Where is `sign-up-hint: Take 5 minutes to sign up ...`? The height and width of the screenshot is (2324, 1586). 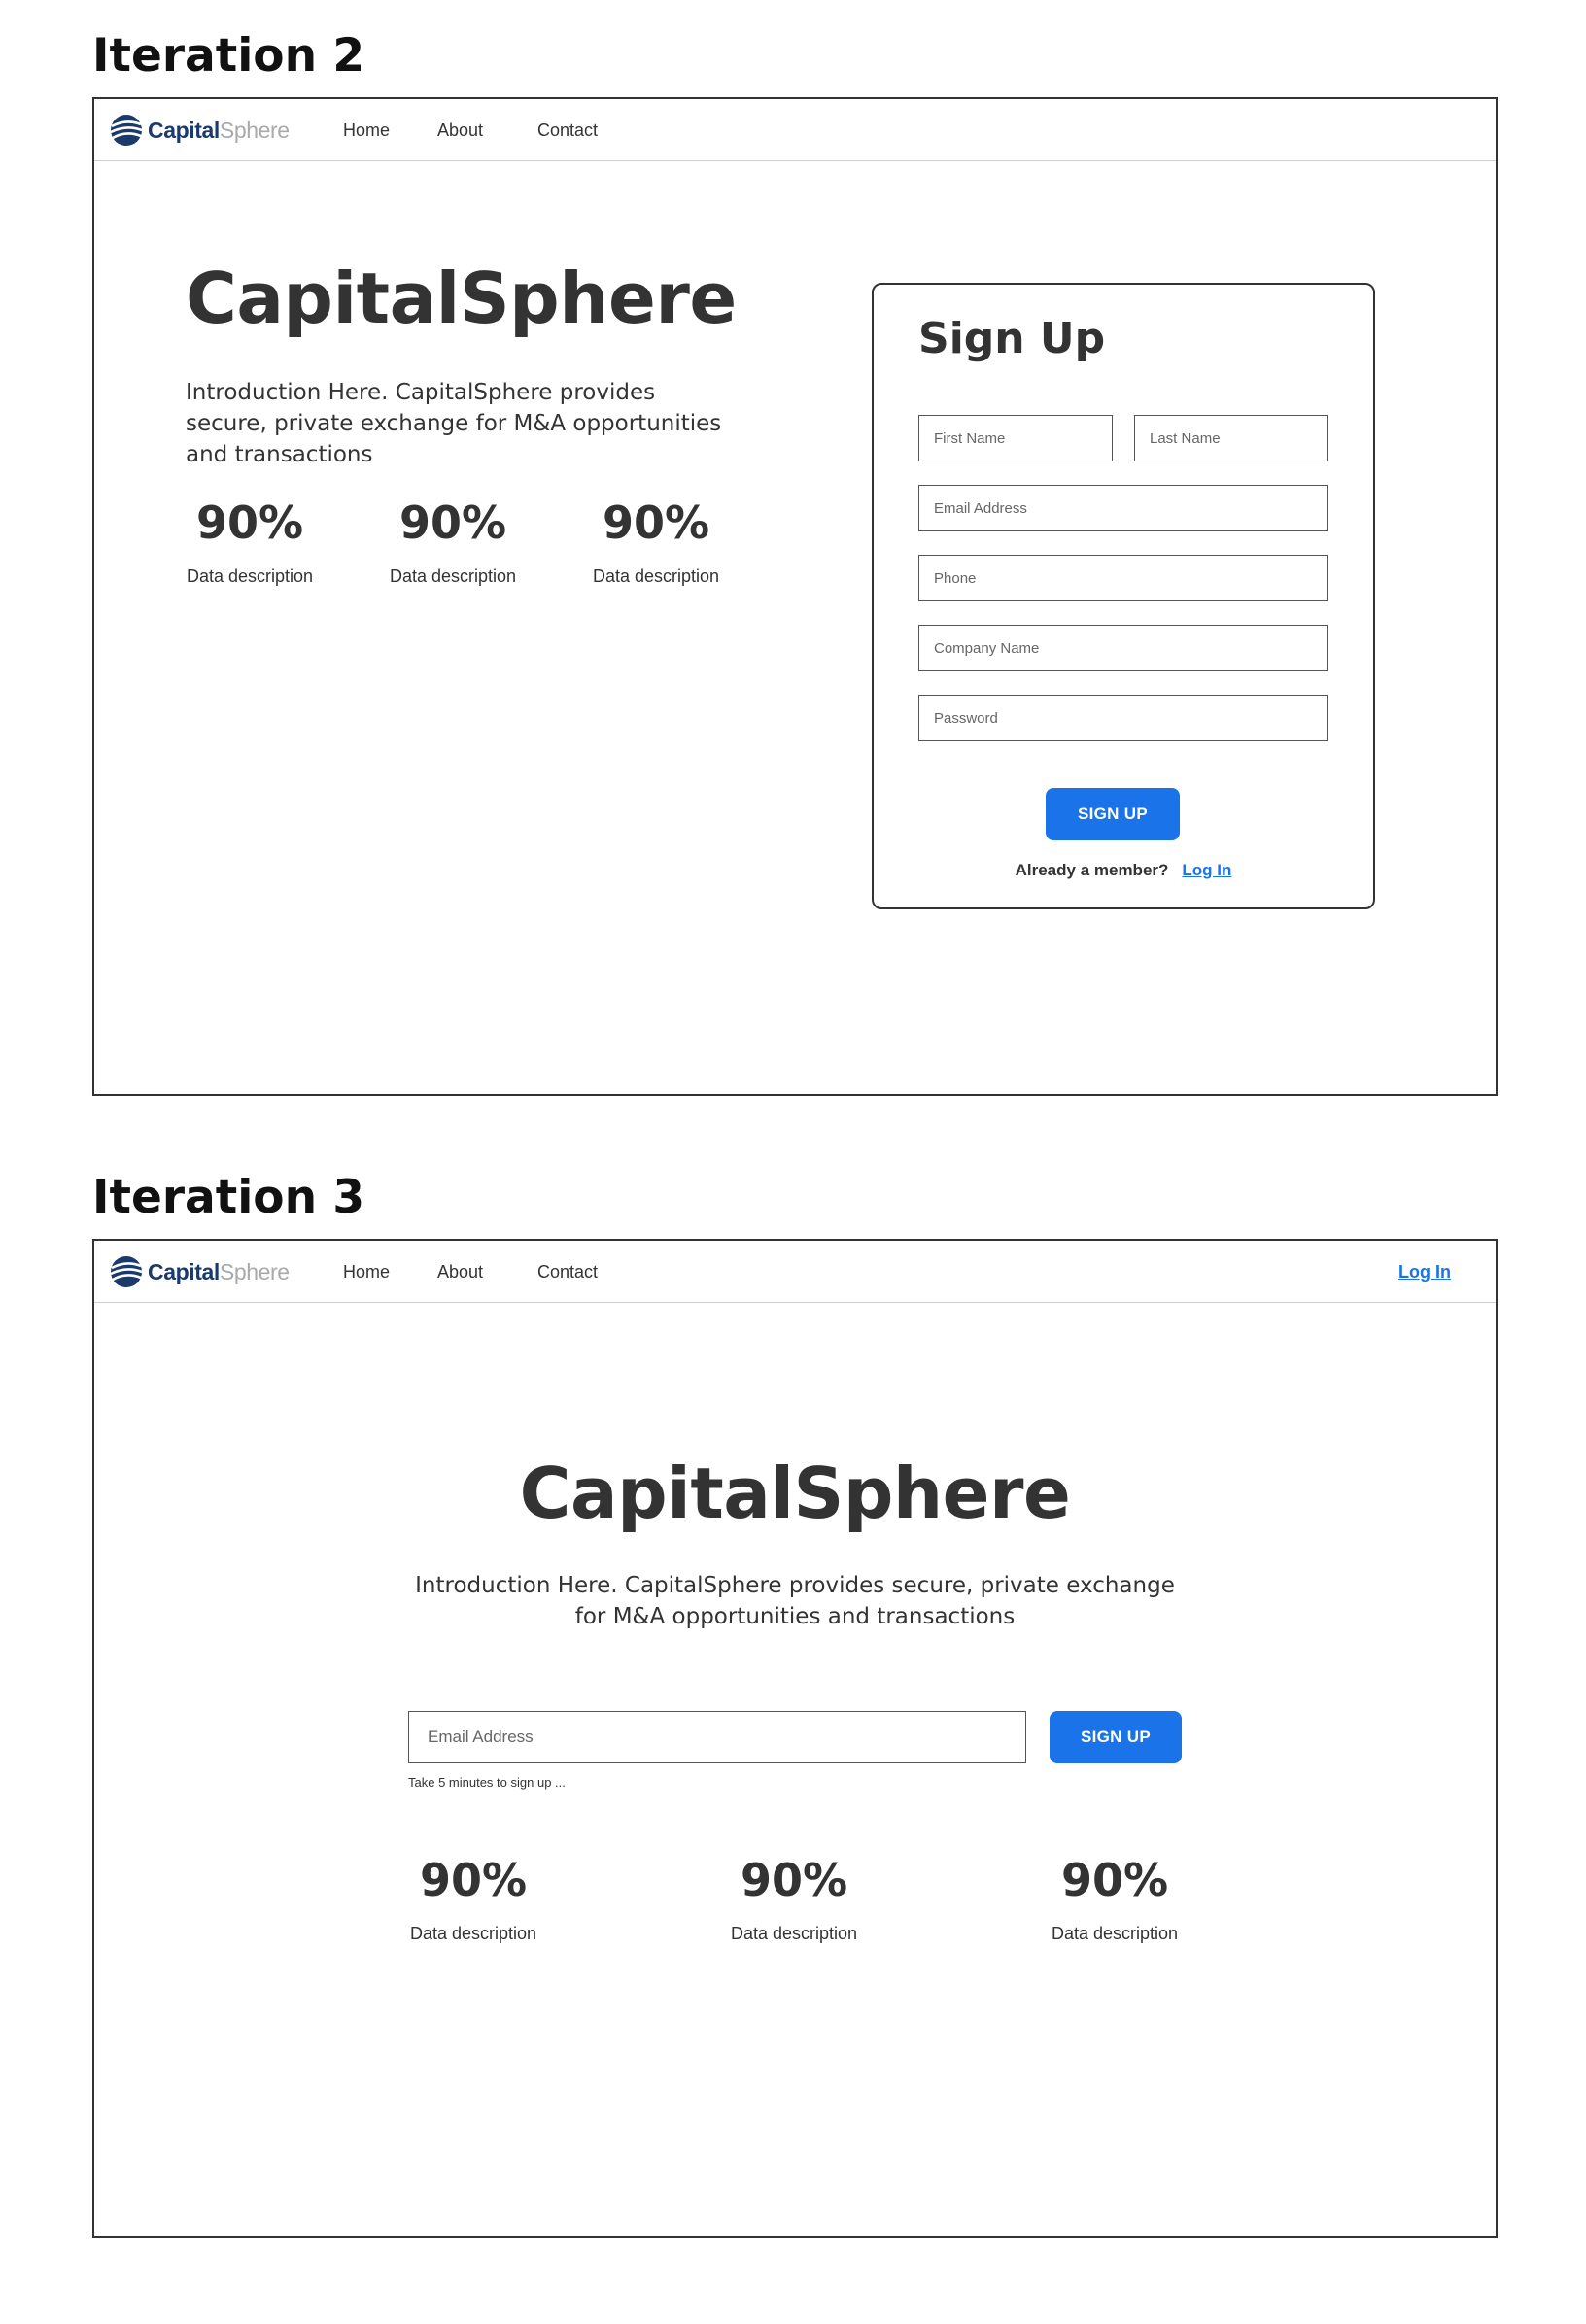
sign-up-hint: Take 5 minutes to sign up ... is located at coordinates (487, 1783).